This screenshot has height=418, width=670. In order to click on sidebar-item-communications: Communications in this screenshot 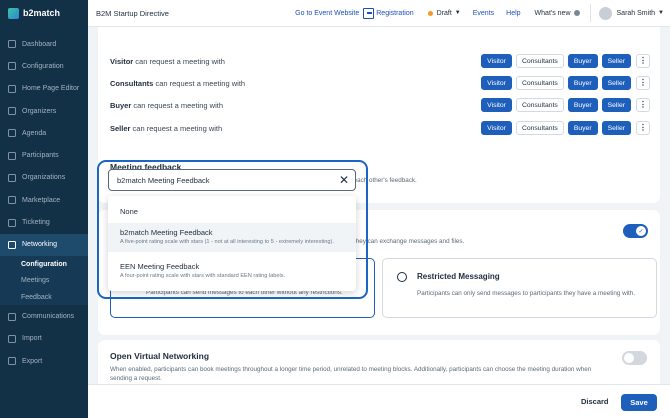, I will do `click(44, 316)`.